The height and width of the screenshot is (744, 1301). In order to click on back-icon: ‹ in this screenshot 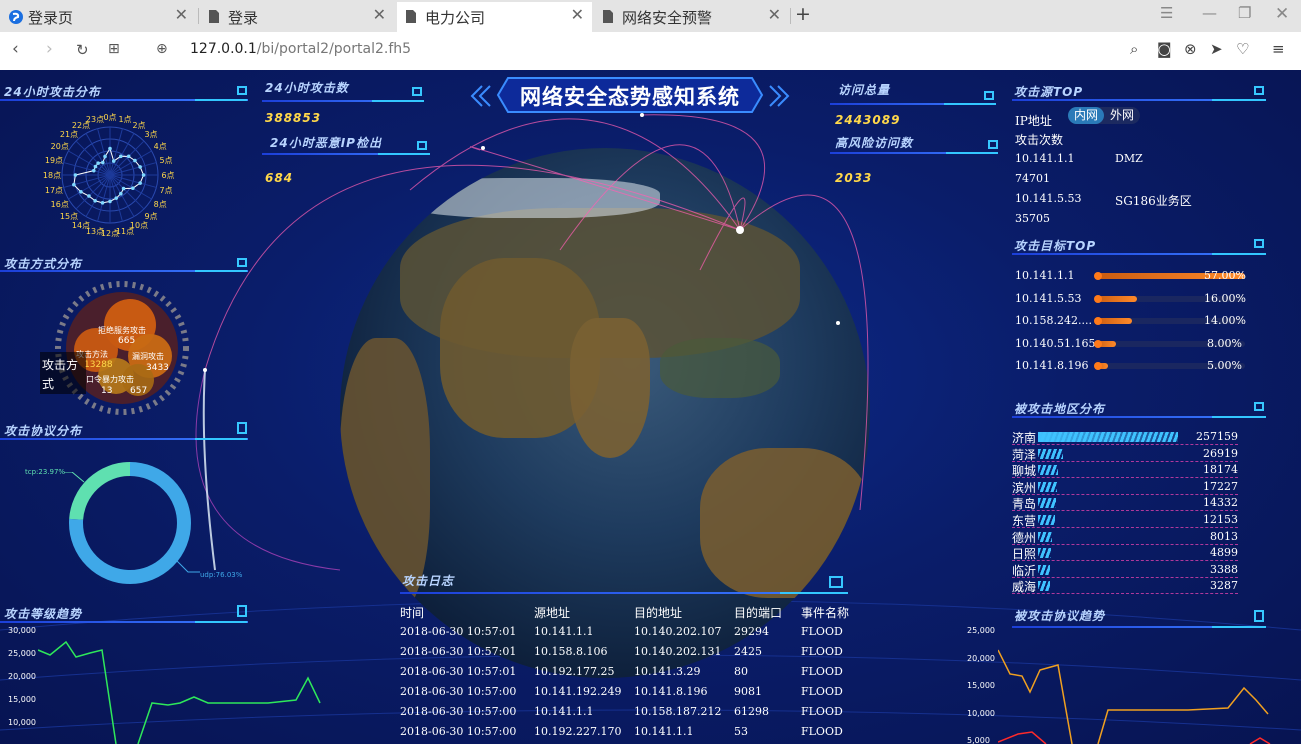, I will do `click(15, 49)`.